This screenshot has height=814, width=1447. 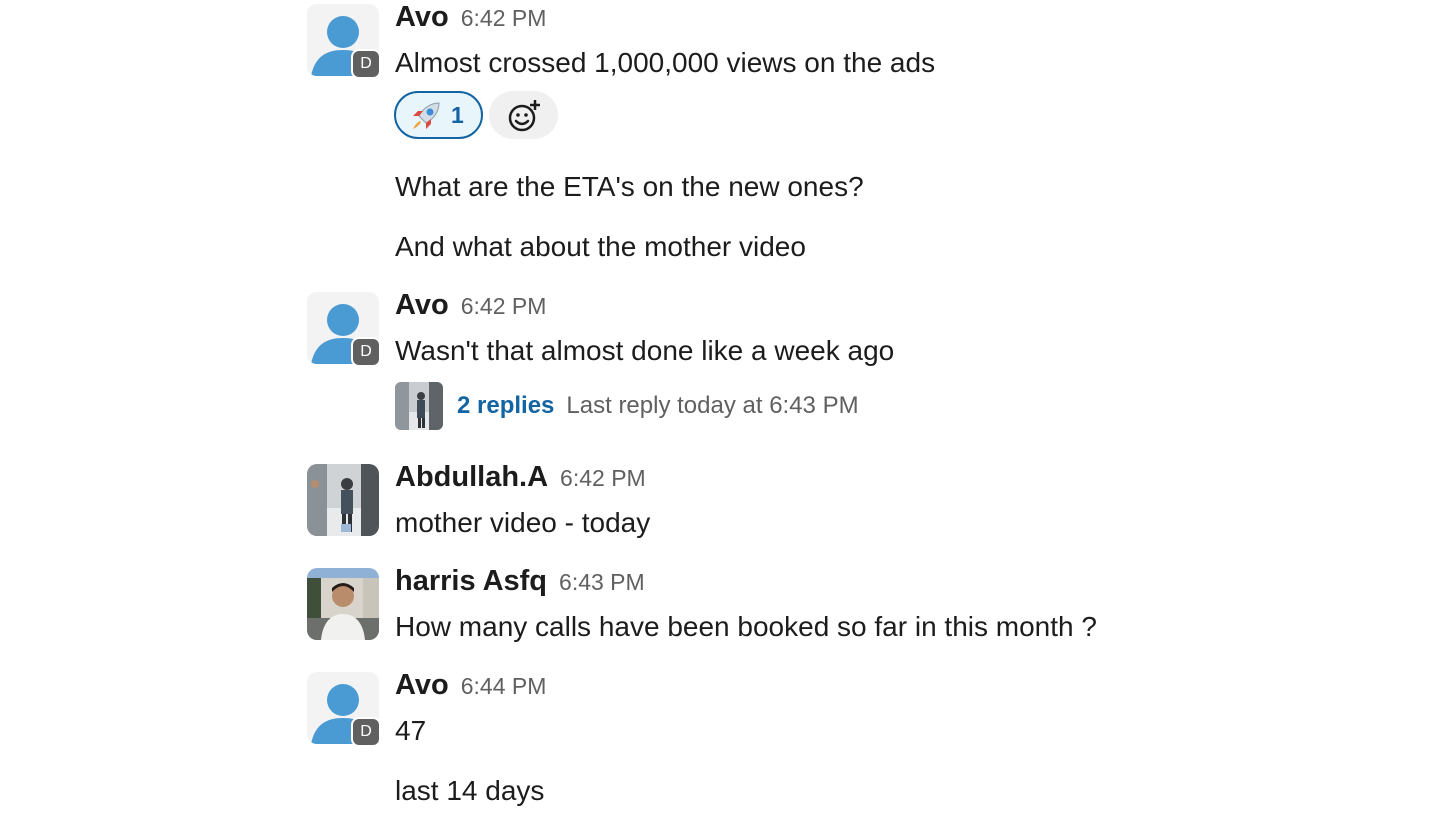 I want to click on add-reaction-button, so click(x=523, y=115).